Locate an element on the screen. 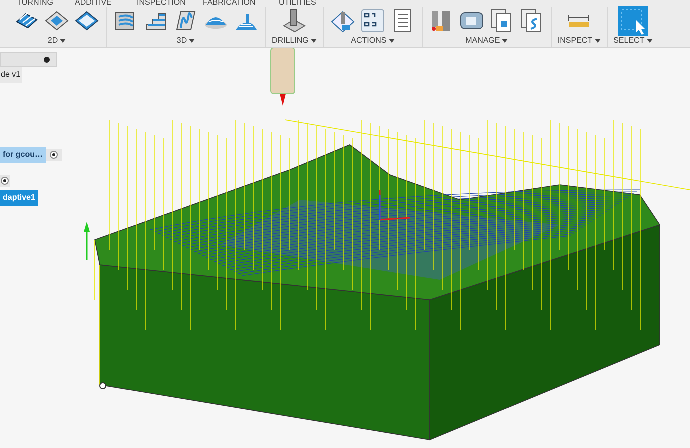 The image size is (690, 448). browser-item: daptive1 is located at coordinates (19, 198).